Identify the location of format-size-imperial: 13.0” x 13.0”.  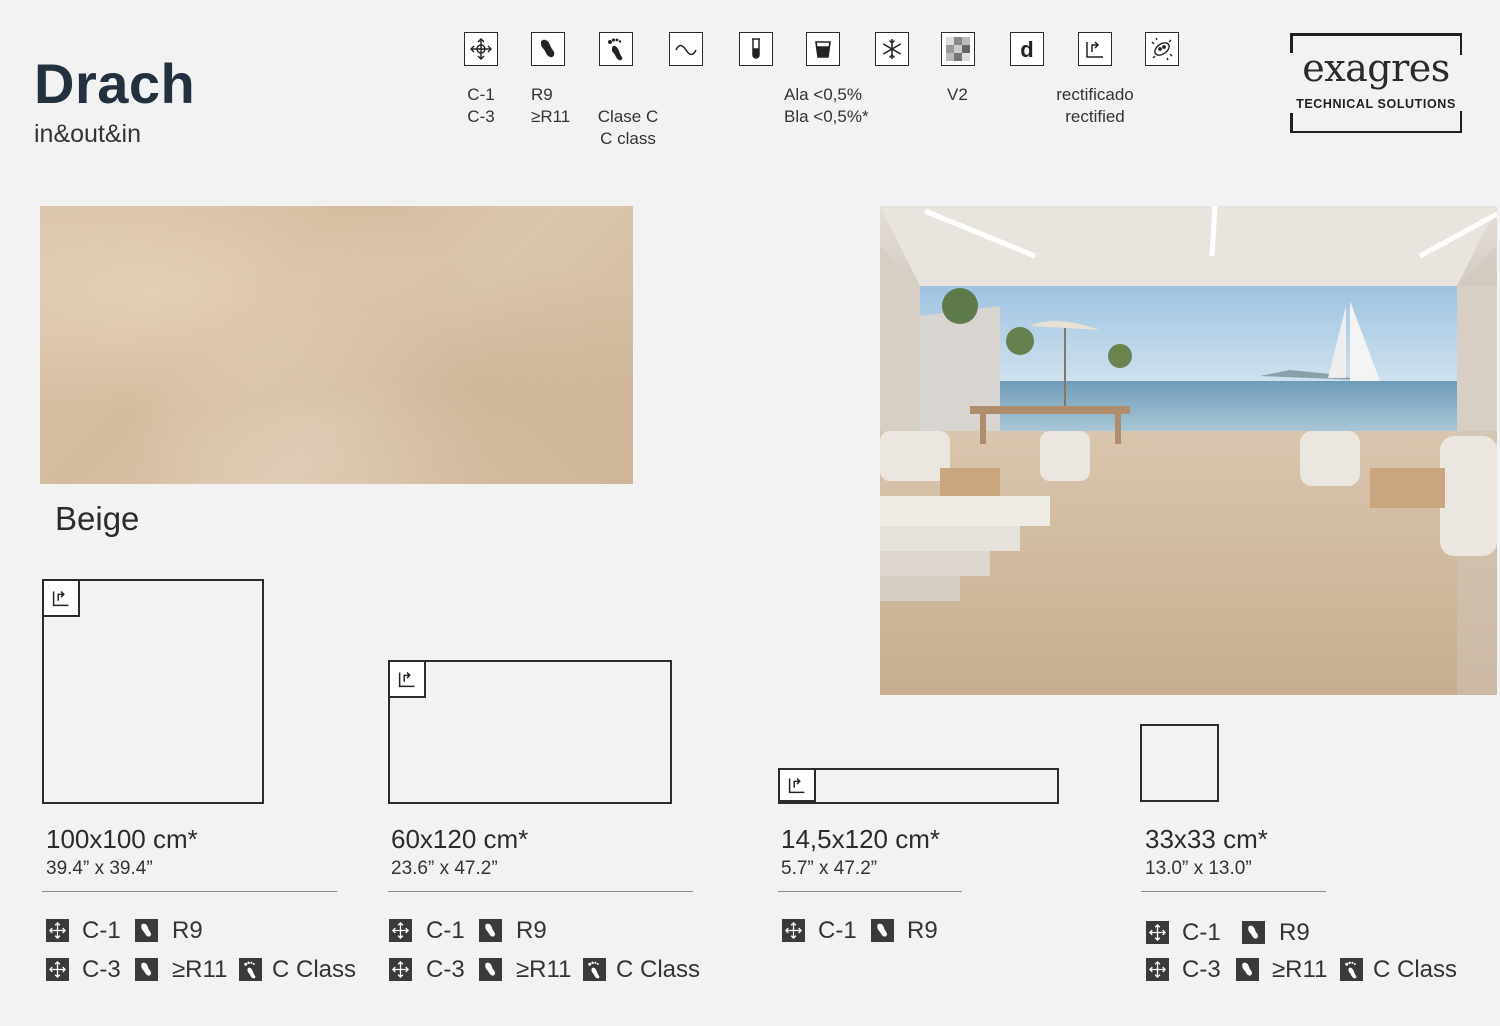
(1198, 868).